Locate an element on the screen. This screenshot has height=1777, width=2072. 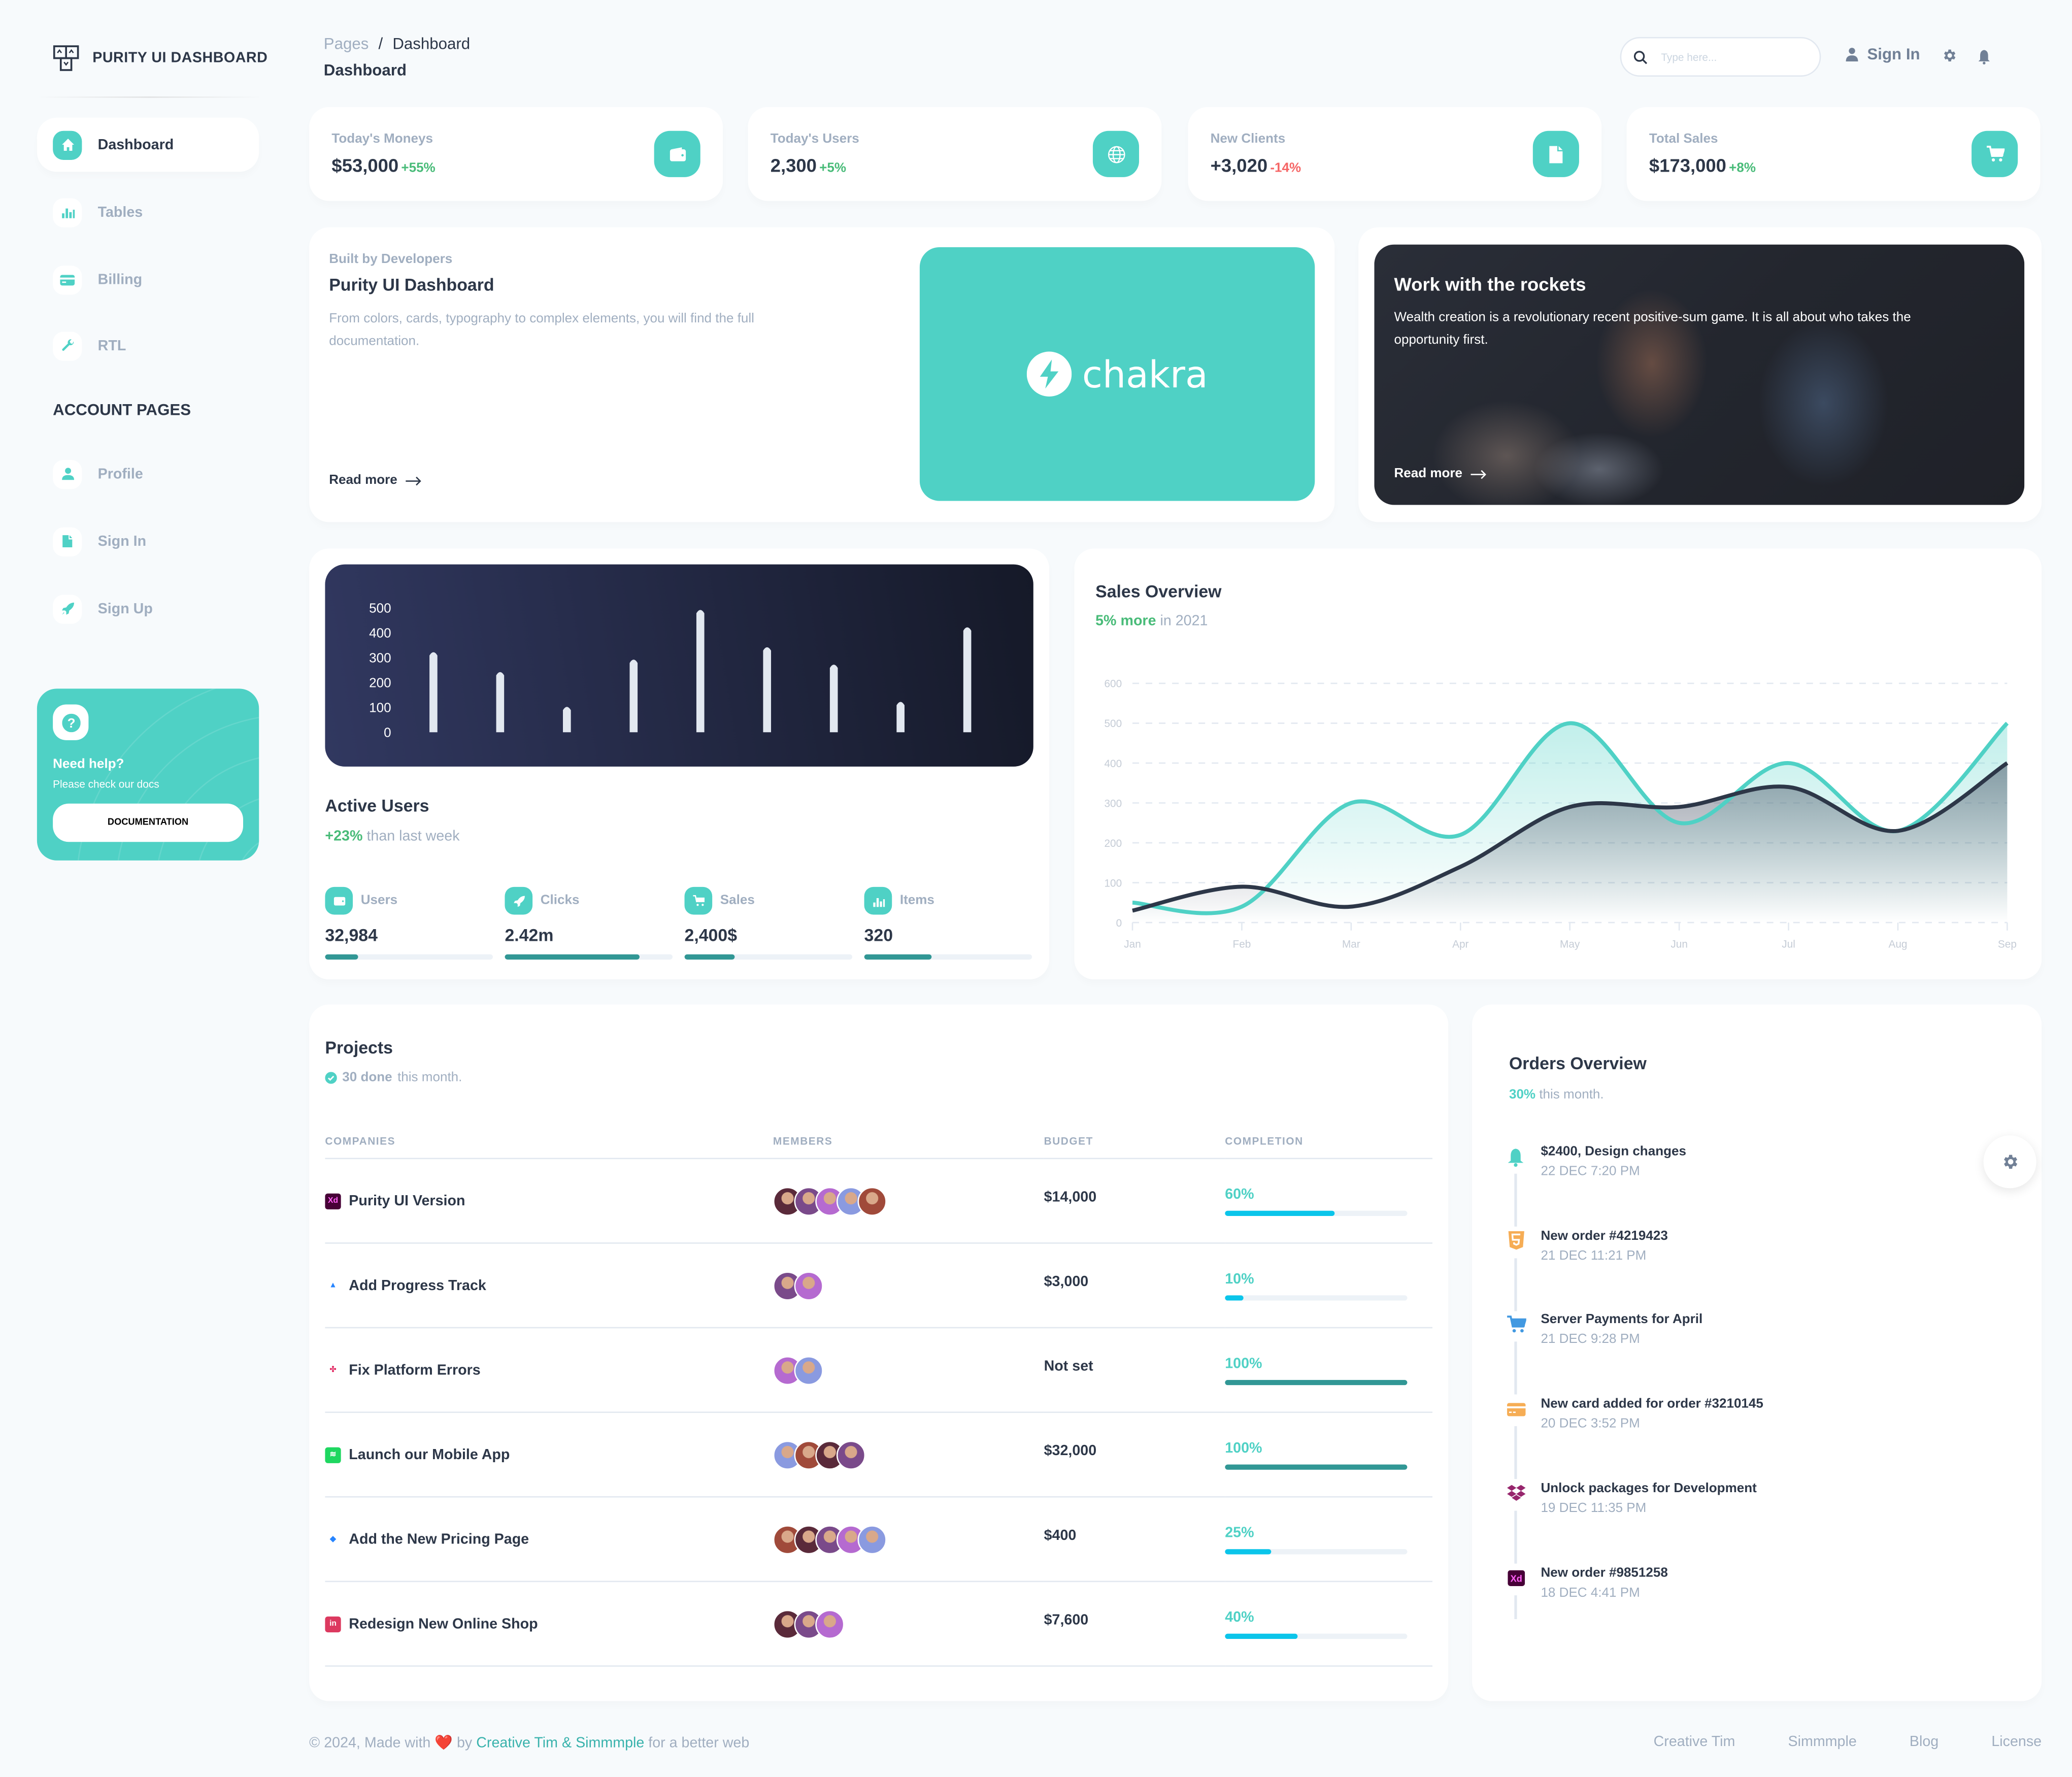
completion-cell: 25% is located at coordinates (1328, 1540).